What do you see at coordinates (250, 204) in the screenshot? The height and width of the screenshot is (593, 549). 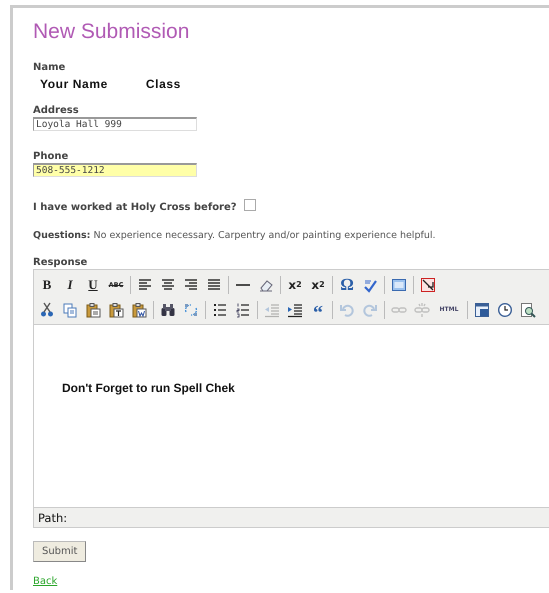 I see `checkbox` at bounding box center [250, 204].